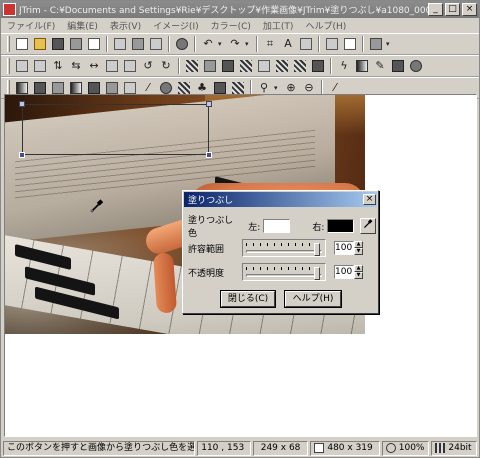 This screenshot has width=480, height=458. What do you see at coordinates (284, 272) in the screenshot?
I see `opacity-slider` at bounding box center [284, 272].